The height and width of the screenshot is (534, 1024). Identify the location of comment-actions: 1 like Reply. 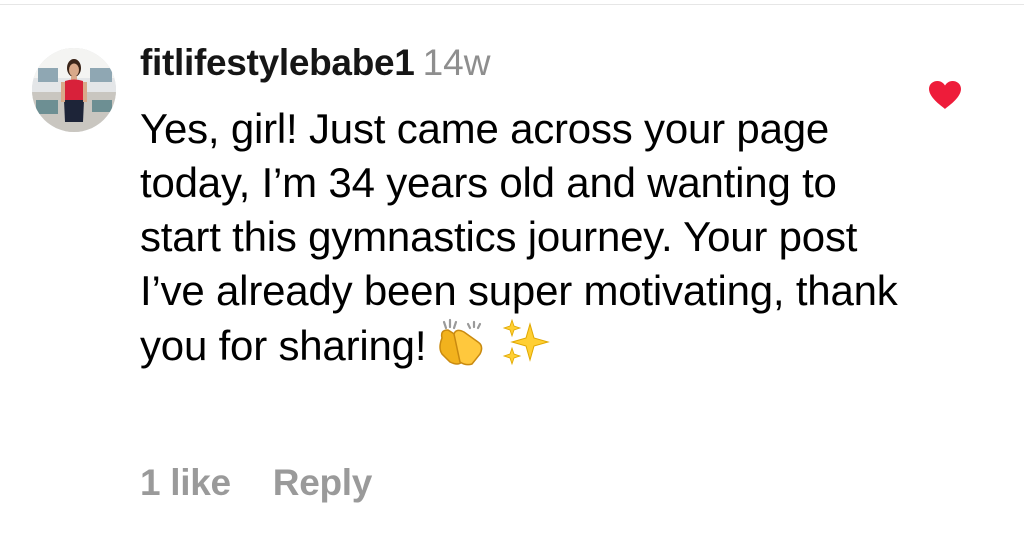
(256, 483).